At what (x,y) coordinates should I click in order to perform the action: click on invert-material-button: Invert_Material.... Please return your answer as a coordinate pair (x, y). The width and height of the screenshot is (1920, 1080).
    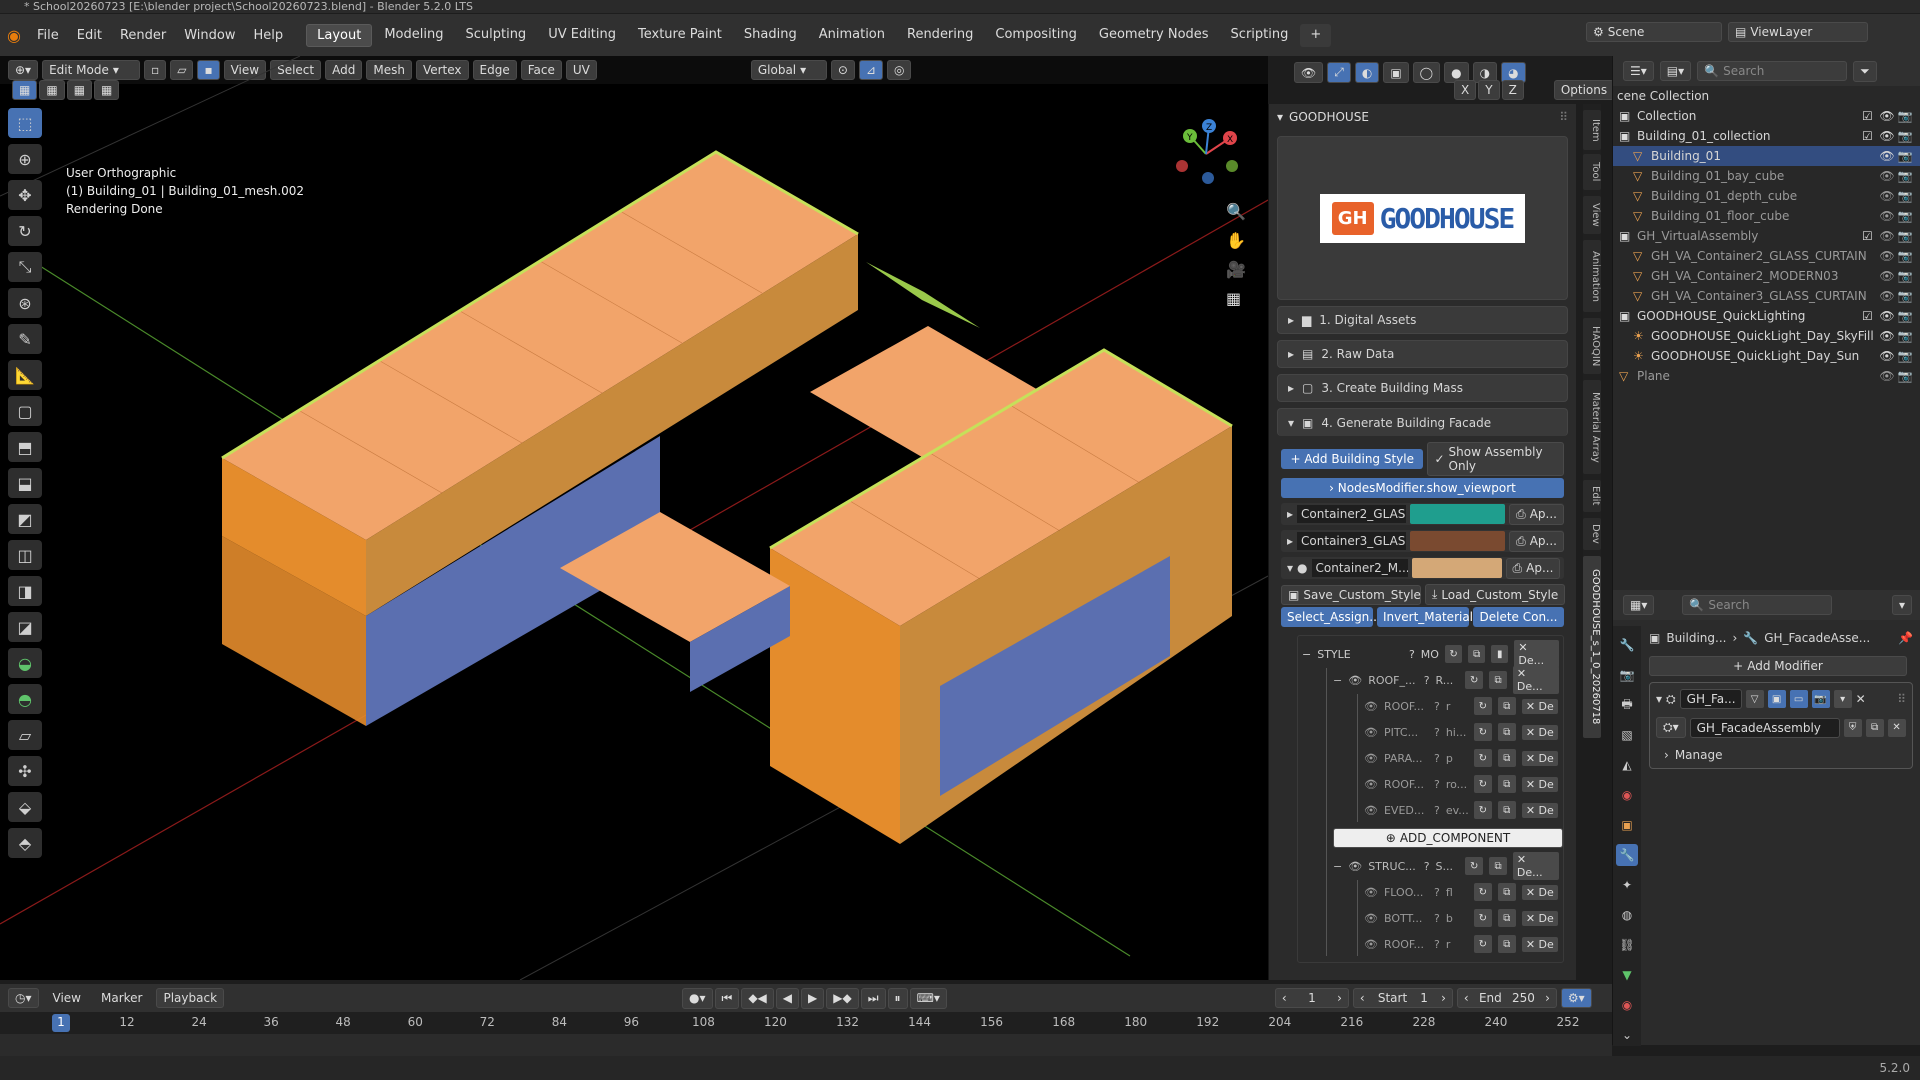
    Looking at the image, I should click on (1430, 617).